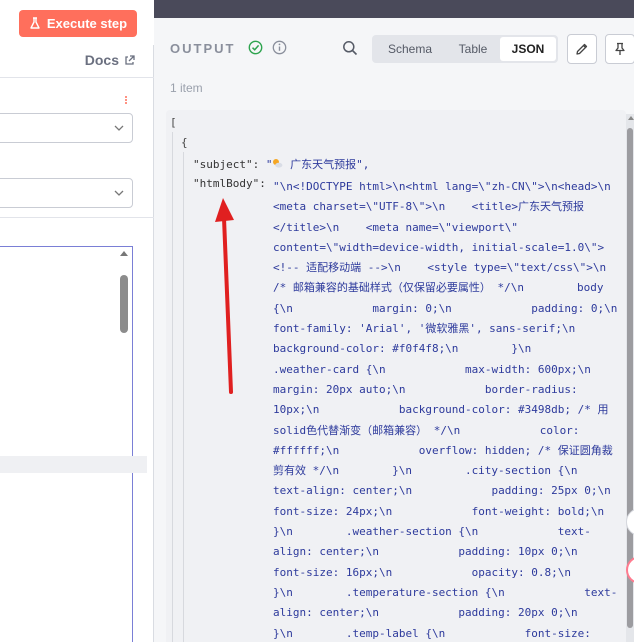 This screenshot has width=634, height=642. I want to click on edit-output-button, so click(582, 49).